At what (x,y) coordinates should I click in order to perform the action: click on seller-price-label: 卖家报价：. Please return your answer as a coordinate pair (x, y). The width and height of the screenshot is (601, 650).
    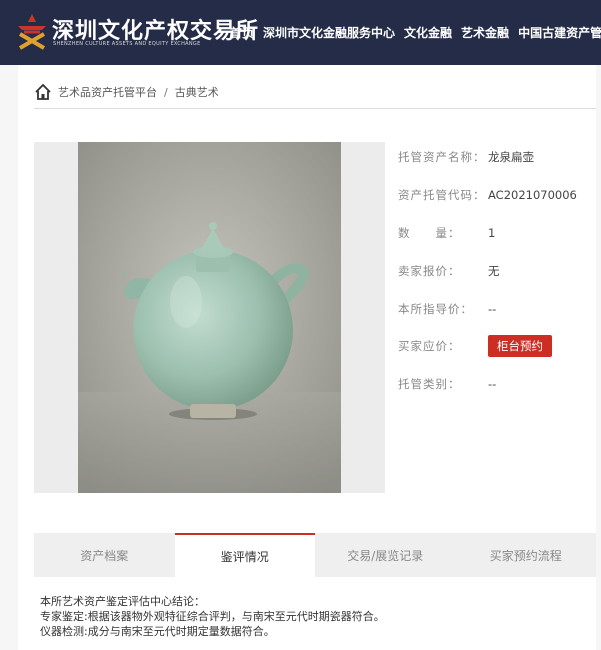
    Looking at the image, I should click on (429, 271).